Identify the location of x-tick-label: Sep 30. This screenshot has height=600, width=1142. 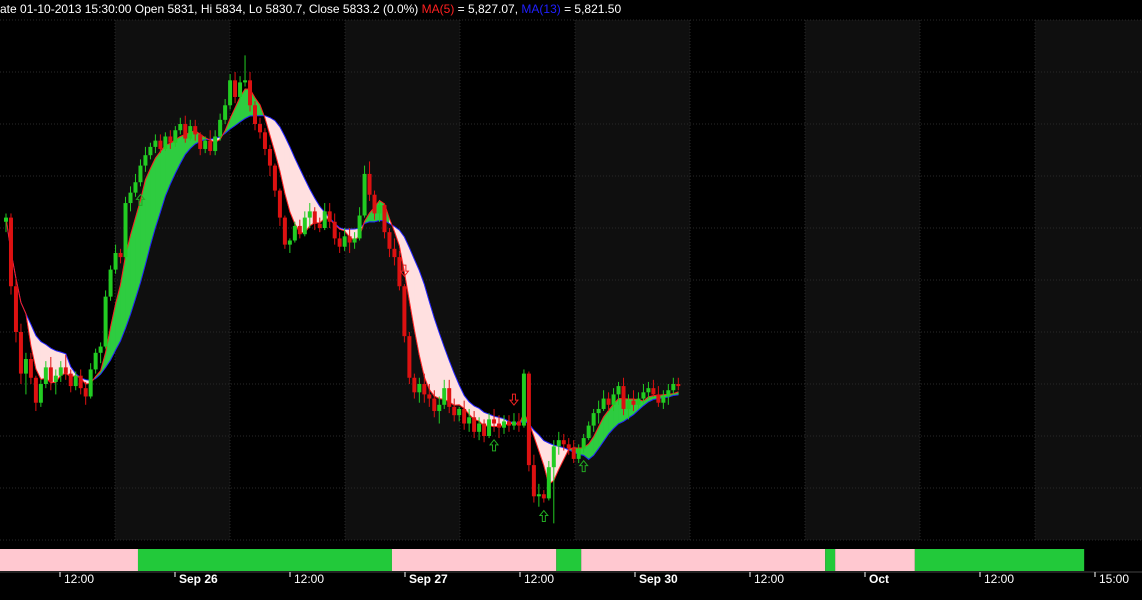
(658, 579).